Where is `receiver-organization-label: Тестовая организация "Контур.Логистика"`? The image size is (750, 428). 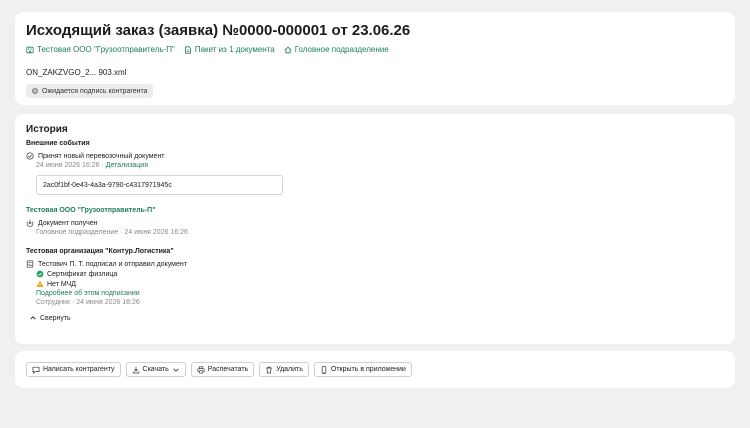 receiver-organization-label: Тестовая организация "Контур.Логистика" is located at coordinates (100, 251).